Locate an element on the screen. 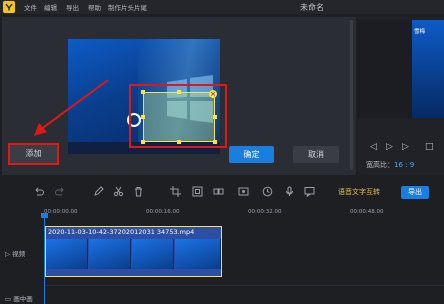  menu-edit: 编辑 is located at coordinates (50, 7).